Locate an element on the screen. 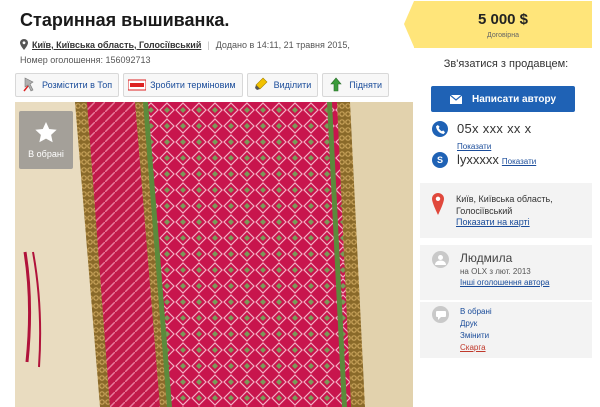 Image resolution: width=600 pixels, height=407 pixels. phone-icon is located at coordinates (440, 129).